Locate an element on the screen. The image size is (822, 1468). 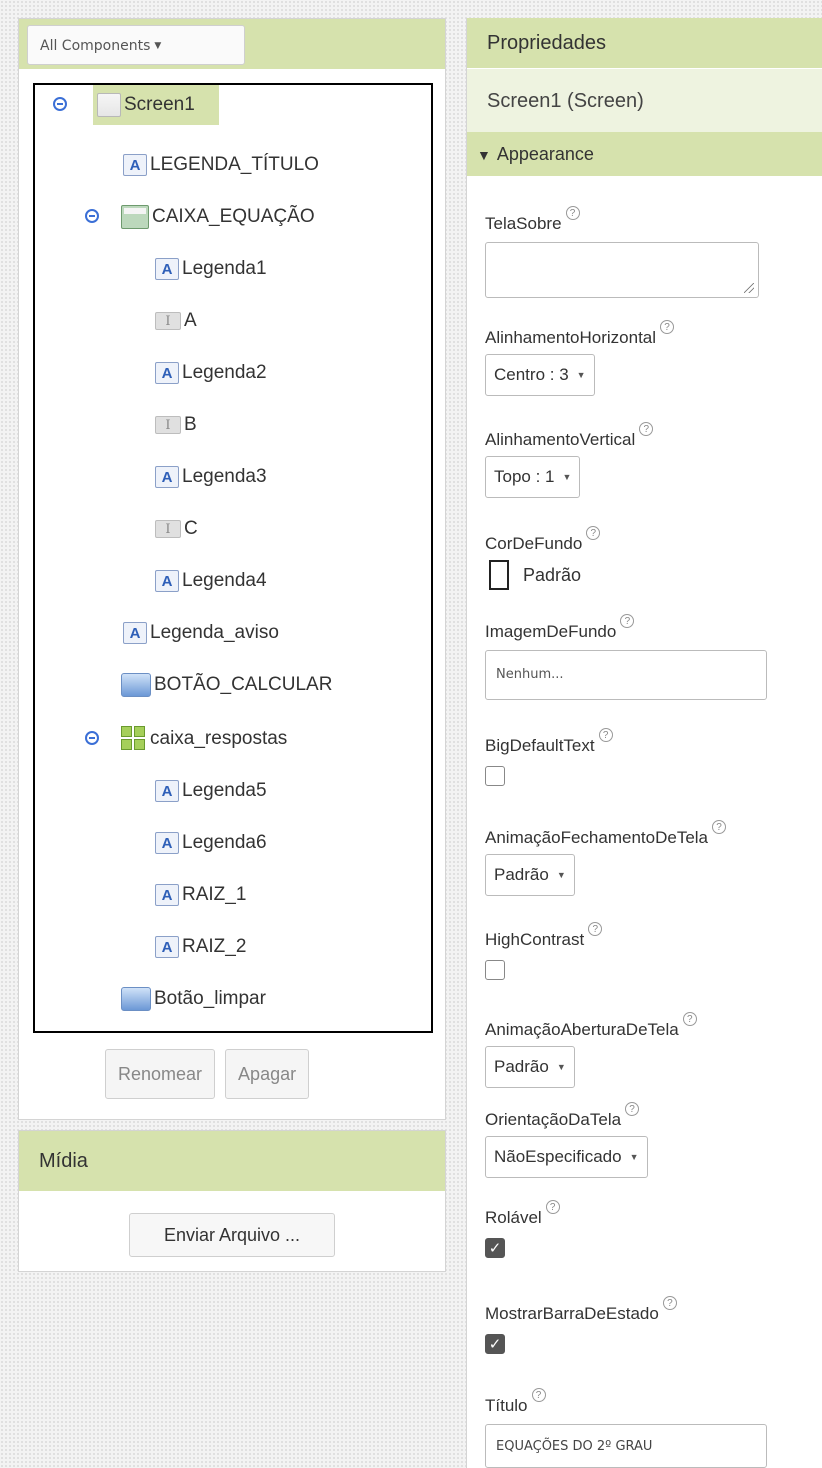
tree-item-raiz-2: A RAIZ_2 is located at coordinates (200, 947).